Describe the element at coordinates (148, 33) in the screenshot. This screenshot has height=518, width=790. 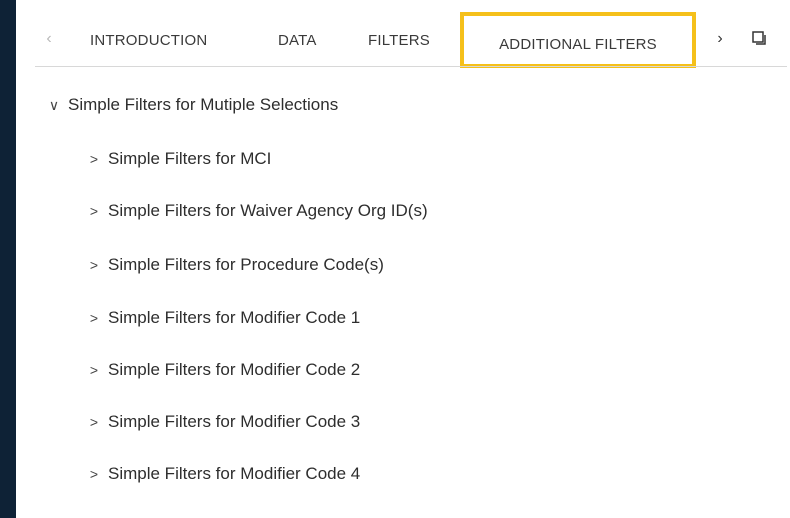
I see `tab-introduction: INTRODUCTION` at that location.